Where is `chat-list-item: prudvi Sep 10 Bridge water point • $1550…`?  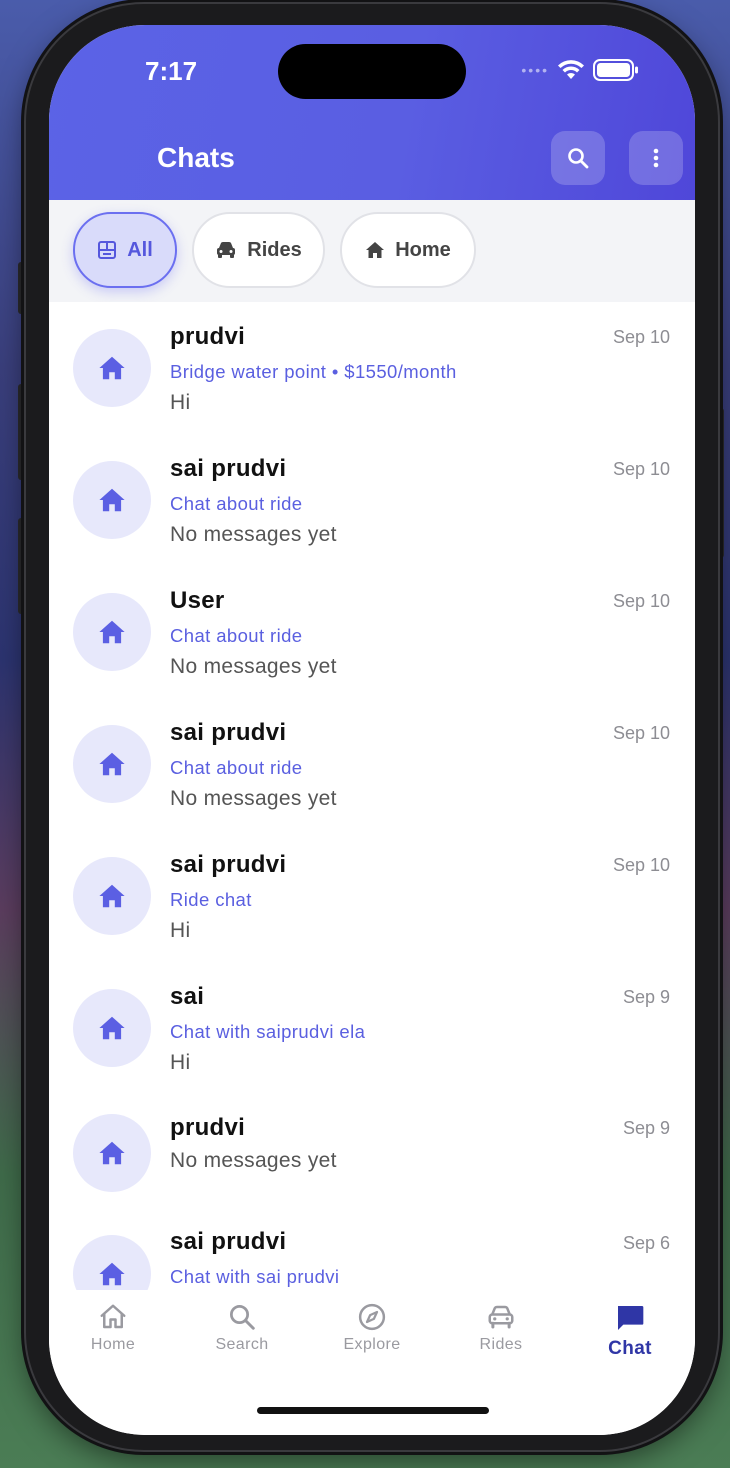 chat-list-item: prudvi Sep 10 Bridge water point • $1550… is located at coordinates (372, 368).